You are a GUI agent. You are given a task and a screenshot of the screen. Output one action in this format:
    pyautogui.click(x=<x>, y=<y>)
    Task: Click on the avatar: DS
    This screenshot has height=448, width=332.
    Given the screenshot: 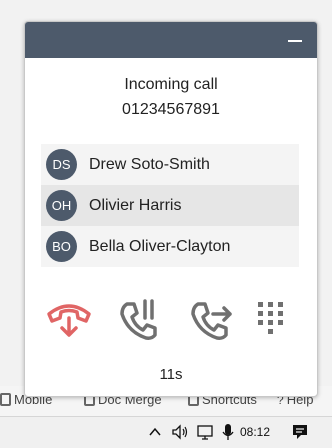 What is the action you would take?
    pyautogui.click(x=61, y=164)
    